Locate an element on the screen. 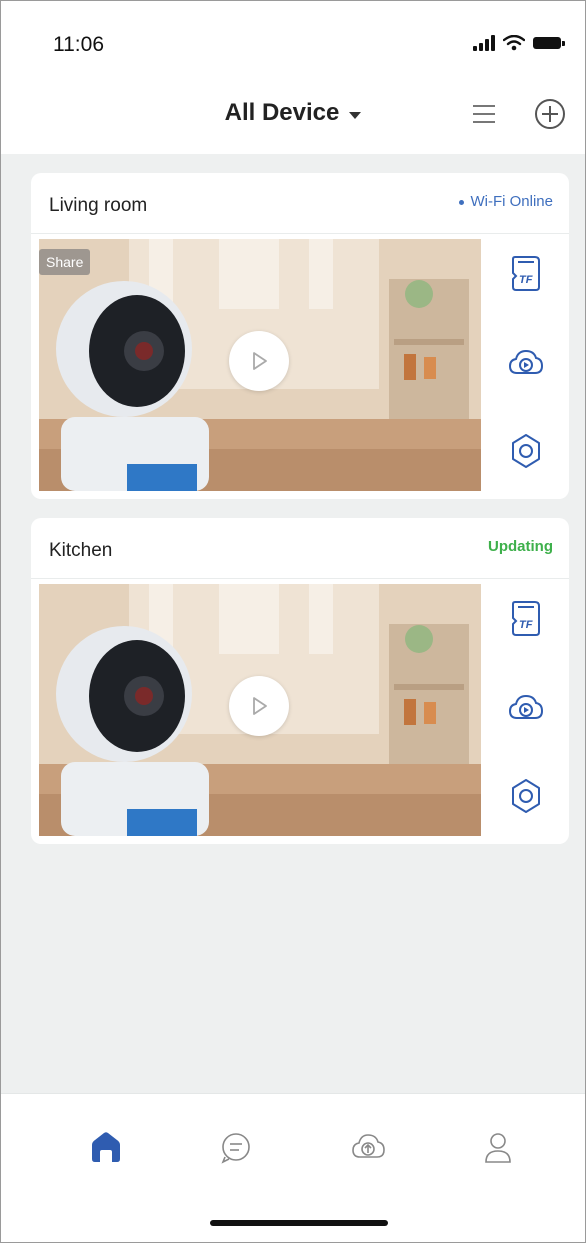  message-icon is located at coordinates (235, 1148).